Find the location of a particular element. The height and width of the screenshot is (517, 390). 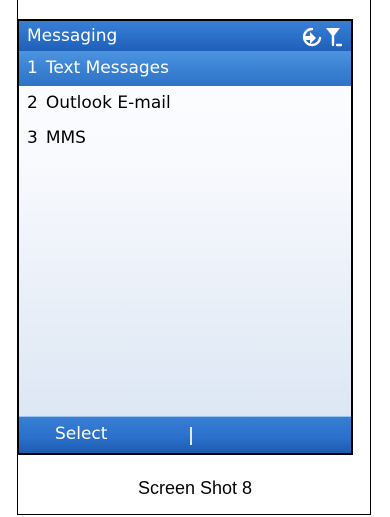

menu-item-outlook-email: 2 Outlook E-mail is located at coordinates (185, 103).